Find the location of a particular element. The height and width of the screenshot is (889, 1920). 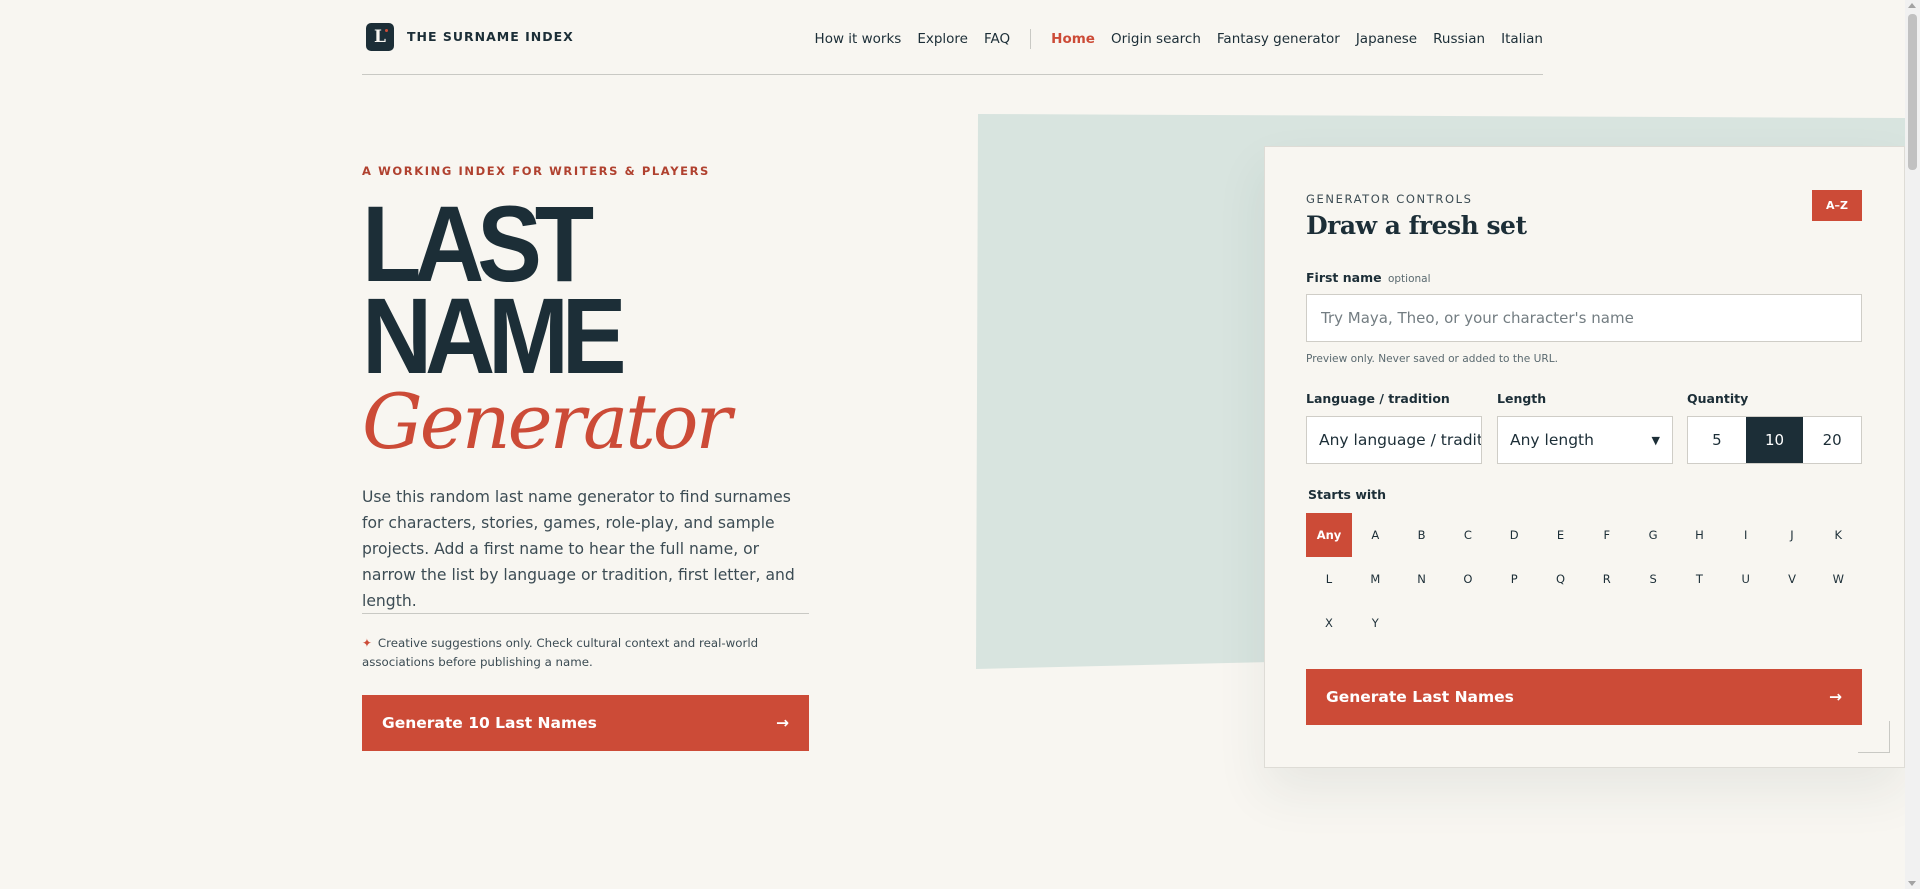

quantity-option-20: 20 is located at coordinates (1832, 440).